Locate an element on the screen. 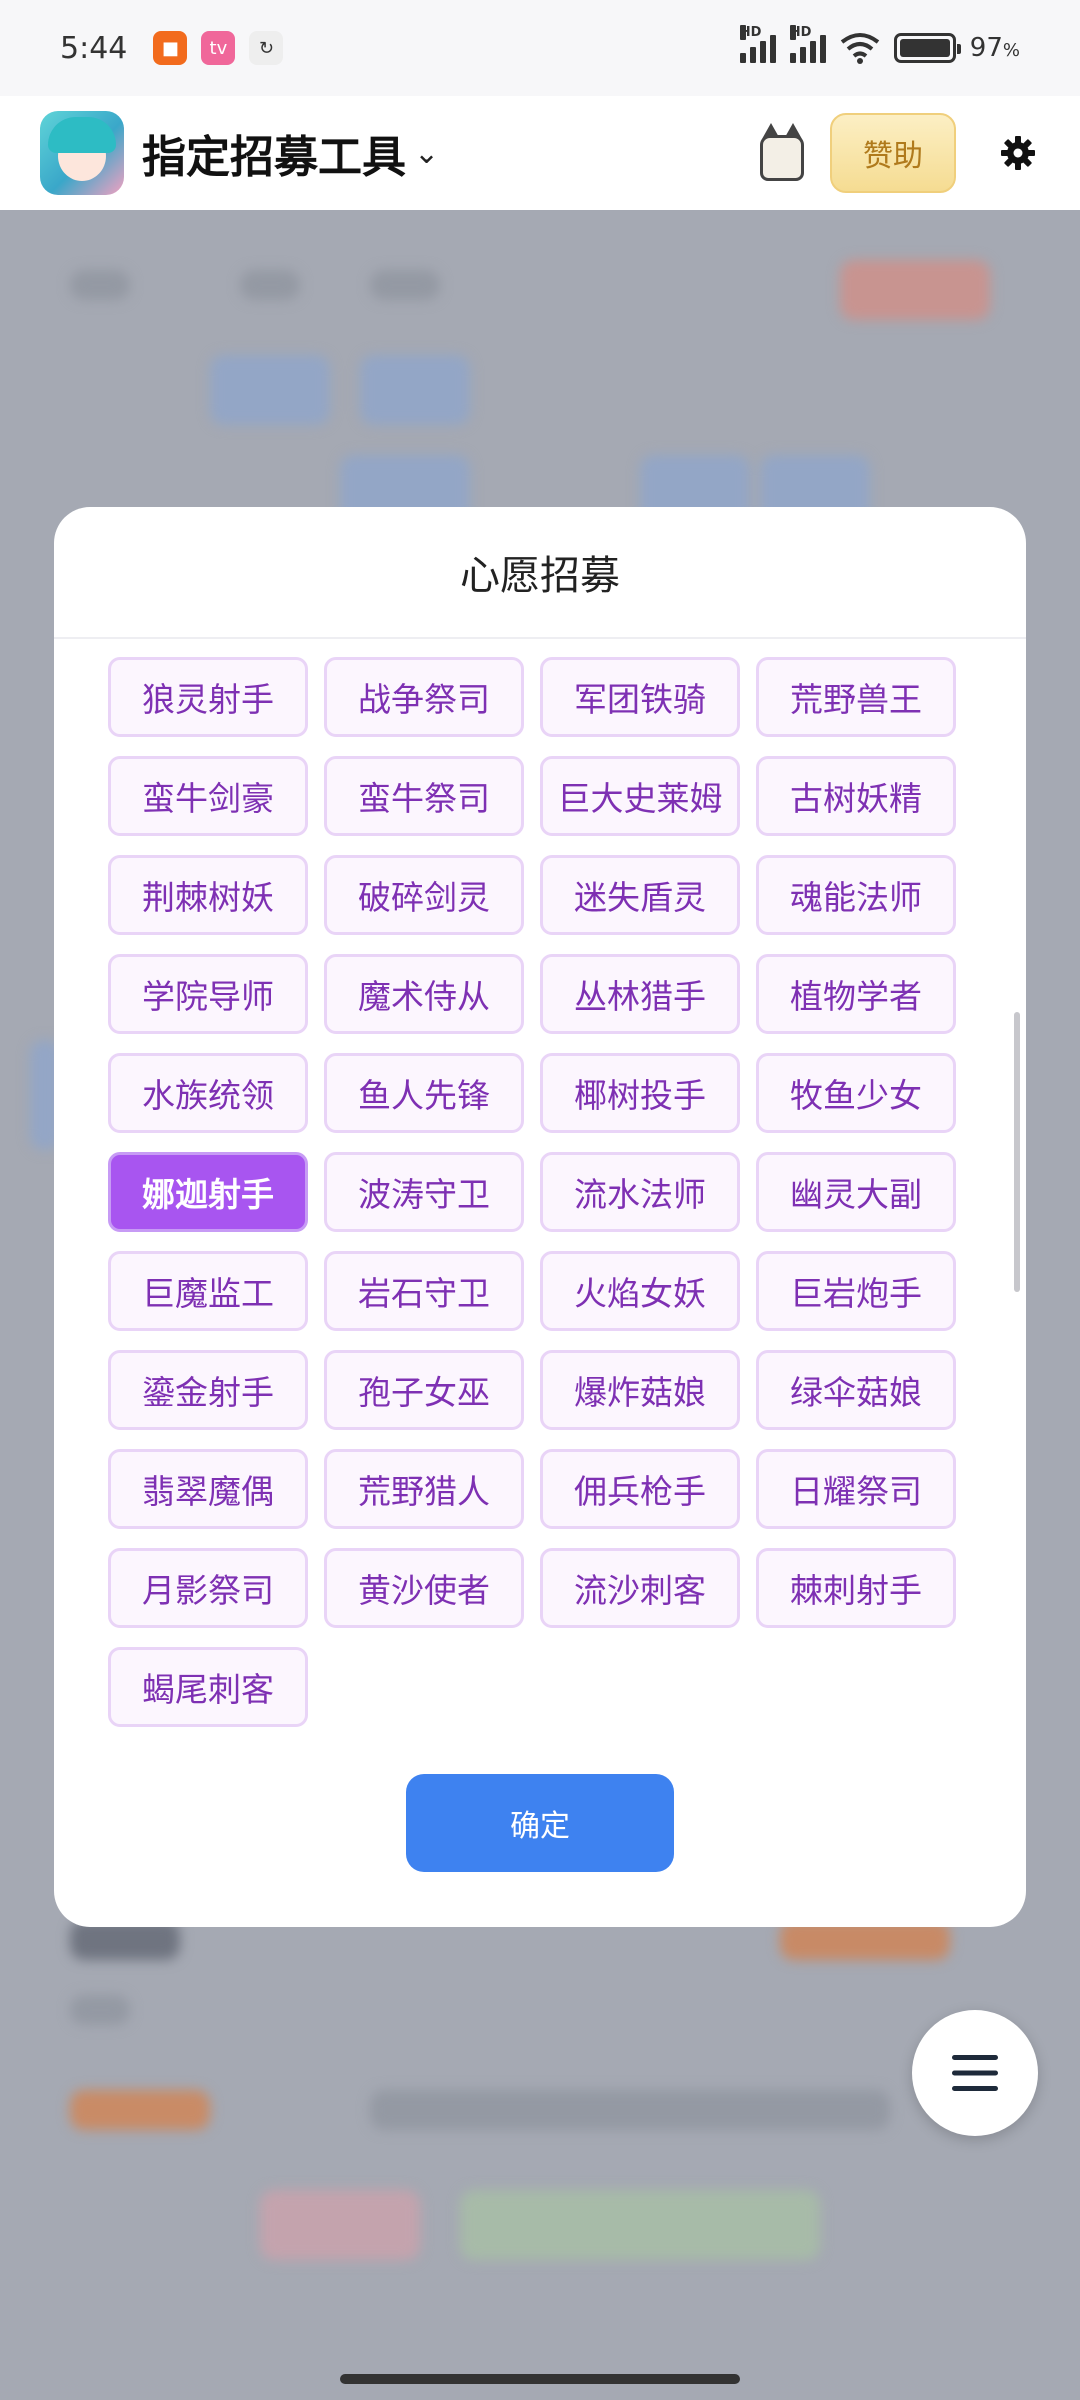 Image resolution: width=1080 pixels, height=2400 pixels. wifi-icon is located at coordinates (860, 48).